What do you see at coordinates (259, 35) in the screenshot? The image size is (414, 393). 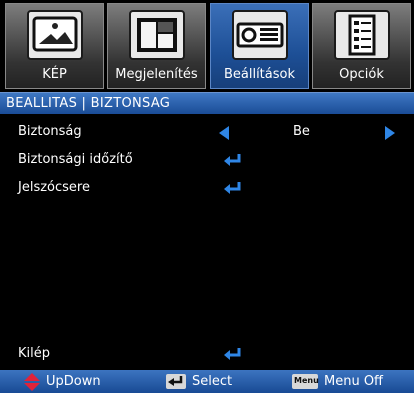 I see `projector-icon` at bounding box center [259, 35].